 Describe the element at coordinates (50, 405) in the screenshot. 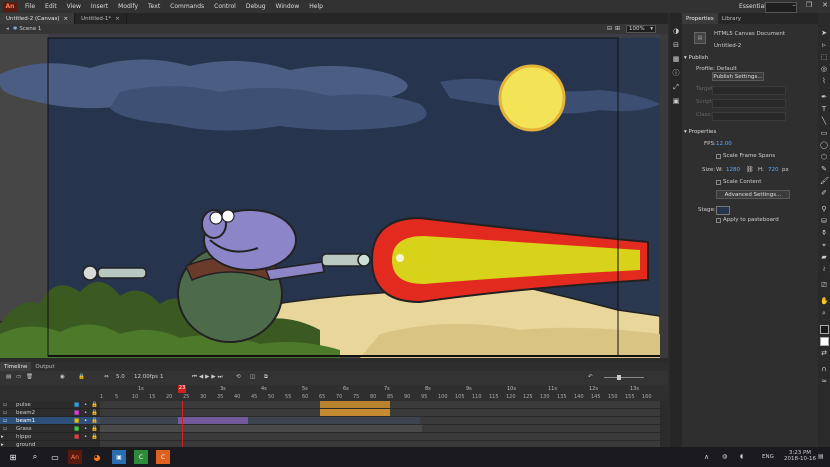

I see `layer-pulse: ▫ pulse ■ • 🔒` at that location.